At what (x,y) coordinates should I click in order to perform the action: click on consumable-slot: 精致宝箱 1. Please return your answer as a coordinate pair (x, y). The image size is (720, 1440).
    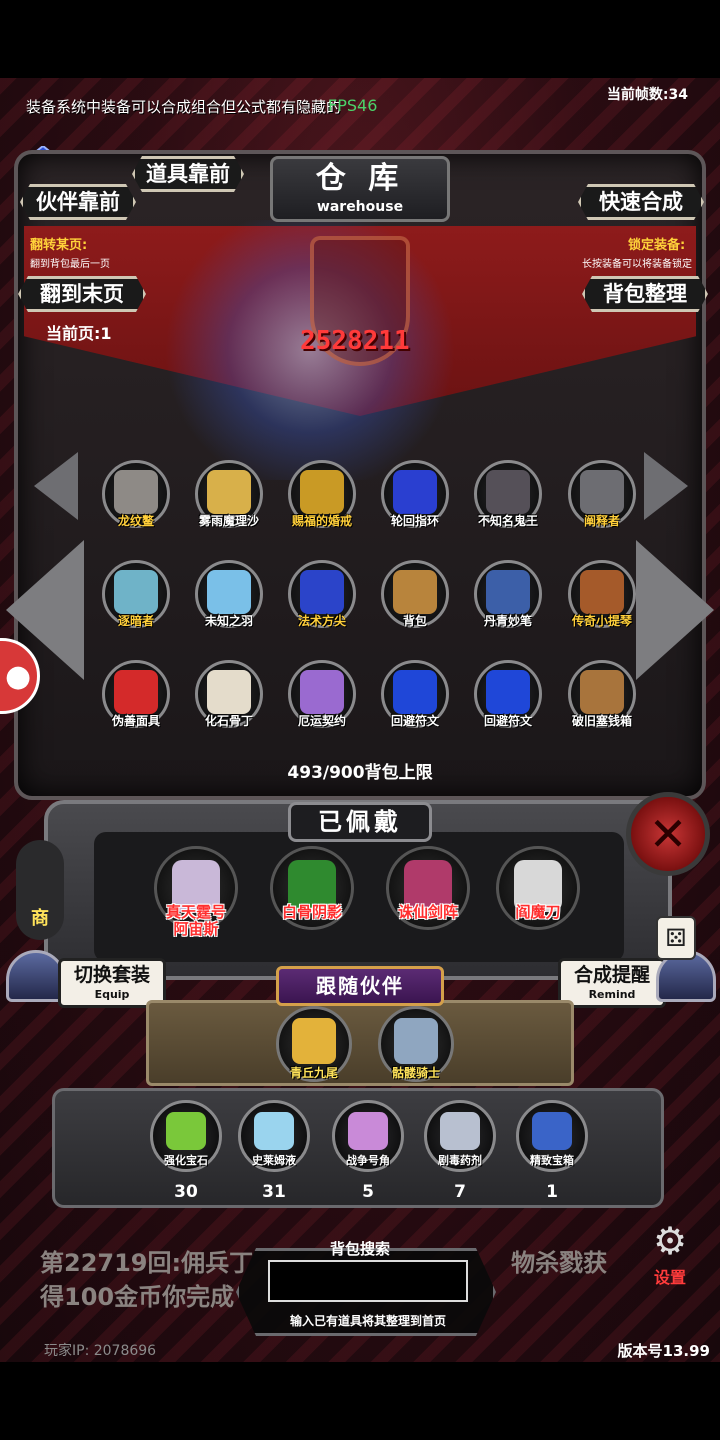
    Looking at the image, I should click on (552, 1156).